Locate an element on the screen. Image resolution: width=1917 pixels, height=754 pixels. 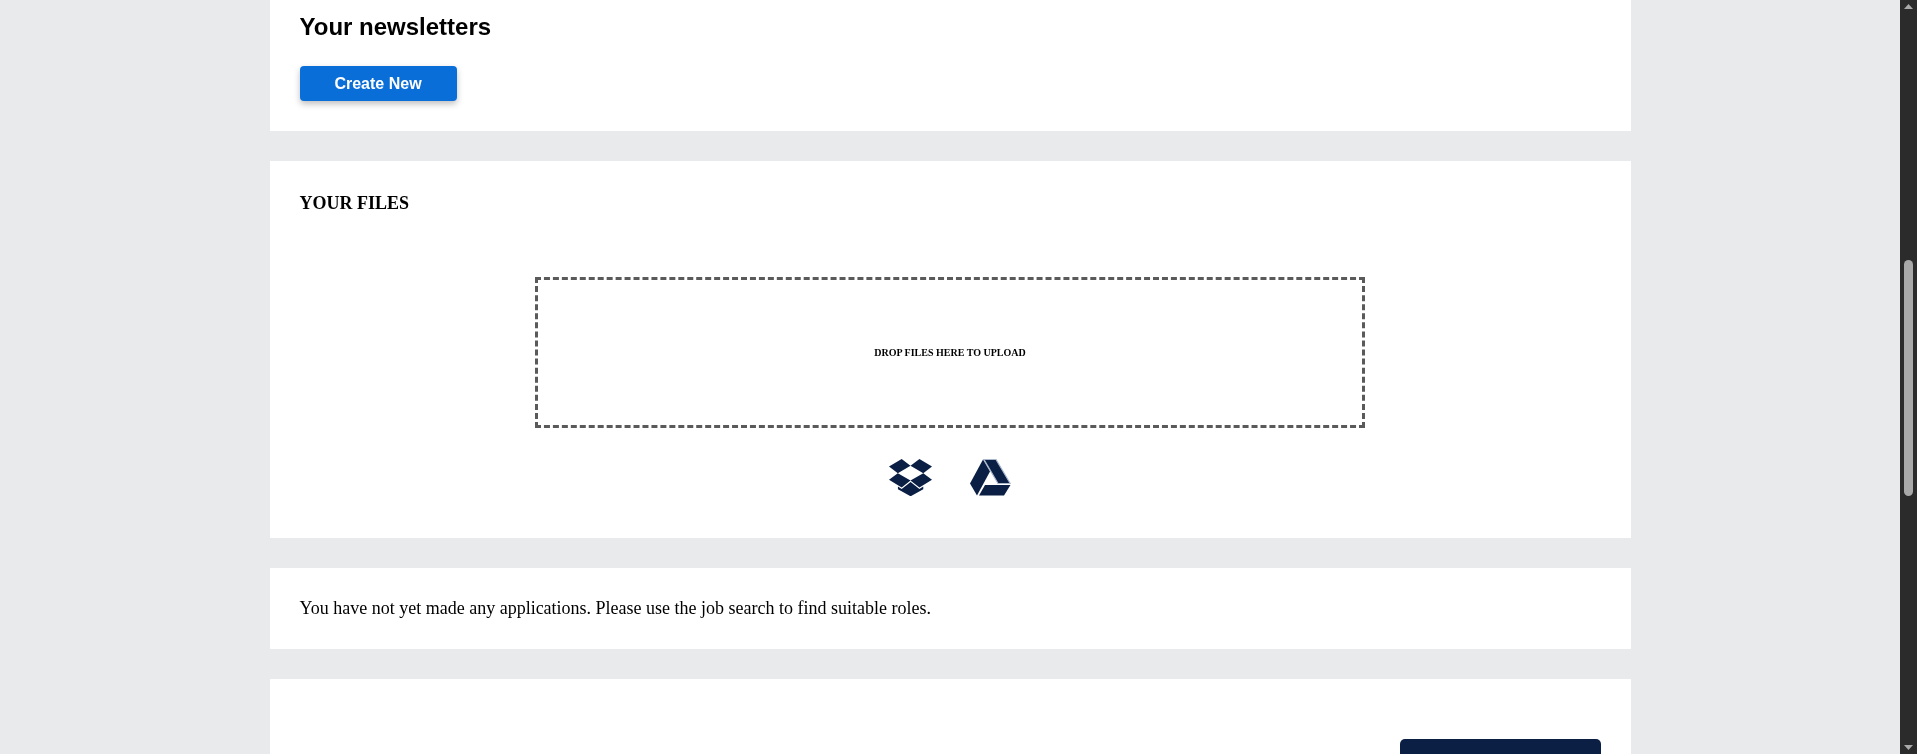
triangle-logo-icon is located at coordinates (990, 477).